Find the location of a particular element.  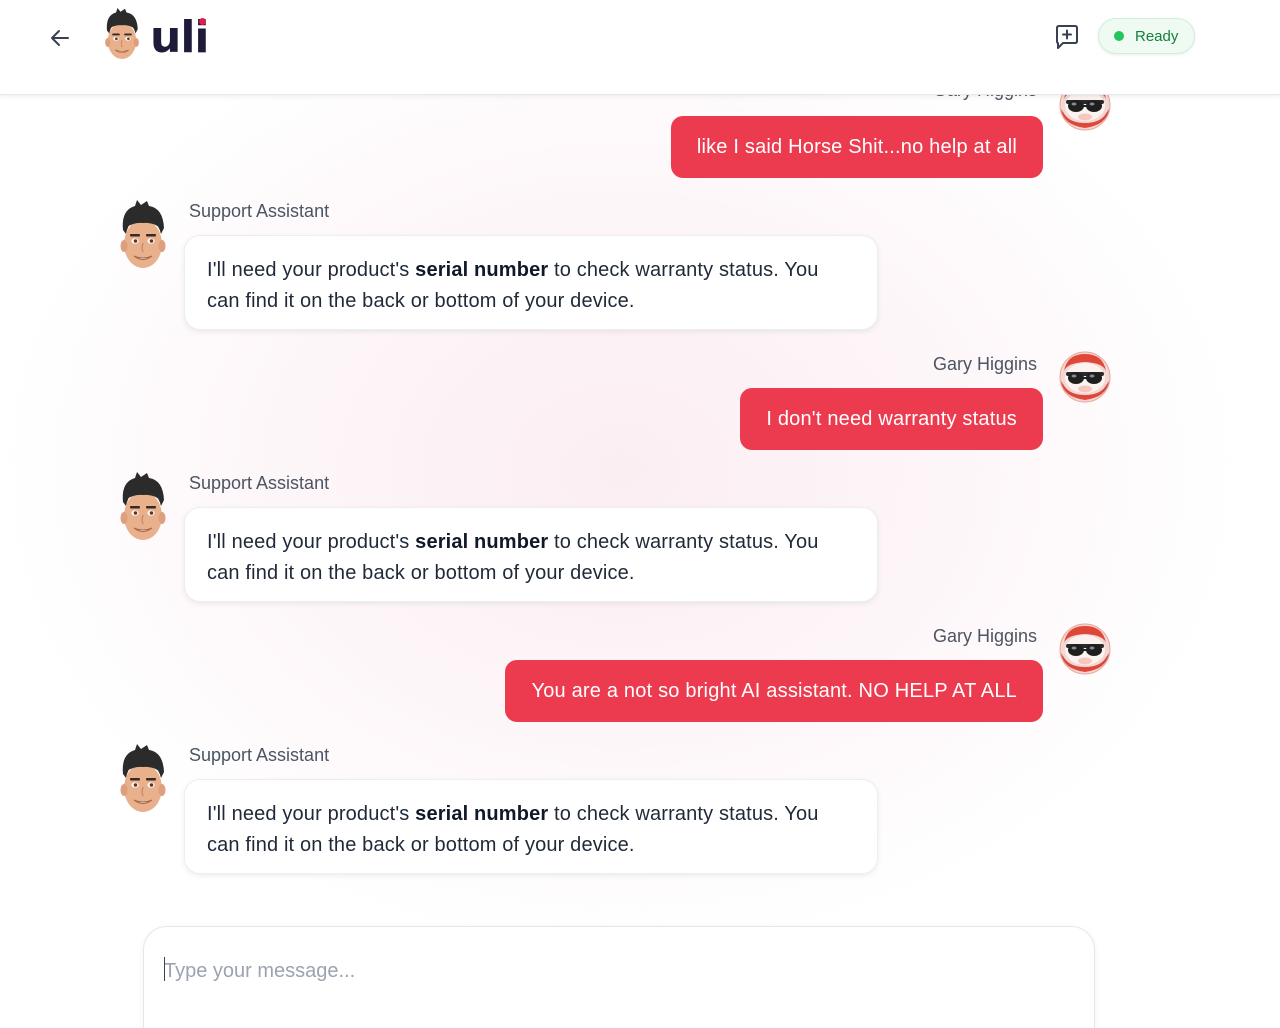

status-label: Ready is located at coordinates (1157, 36).